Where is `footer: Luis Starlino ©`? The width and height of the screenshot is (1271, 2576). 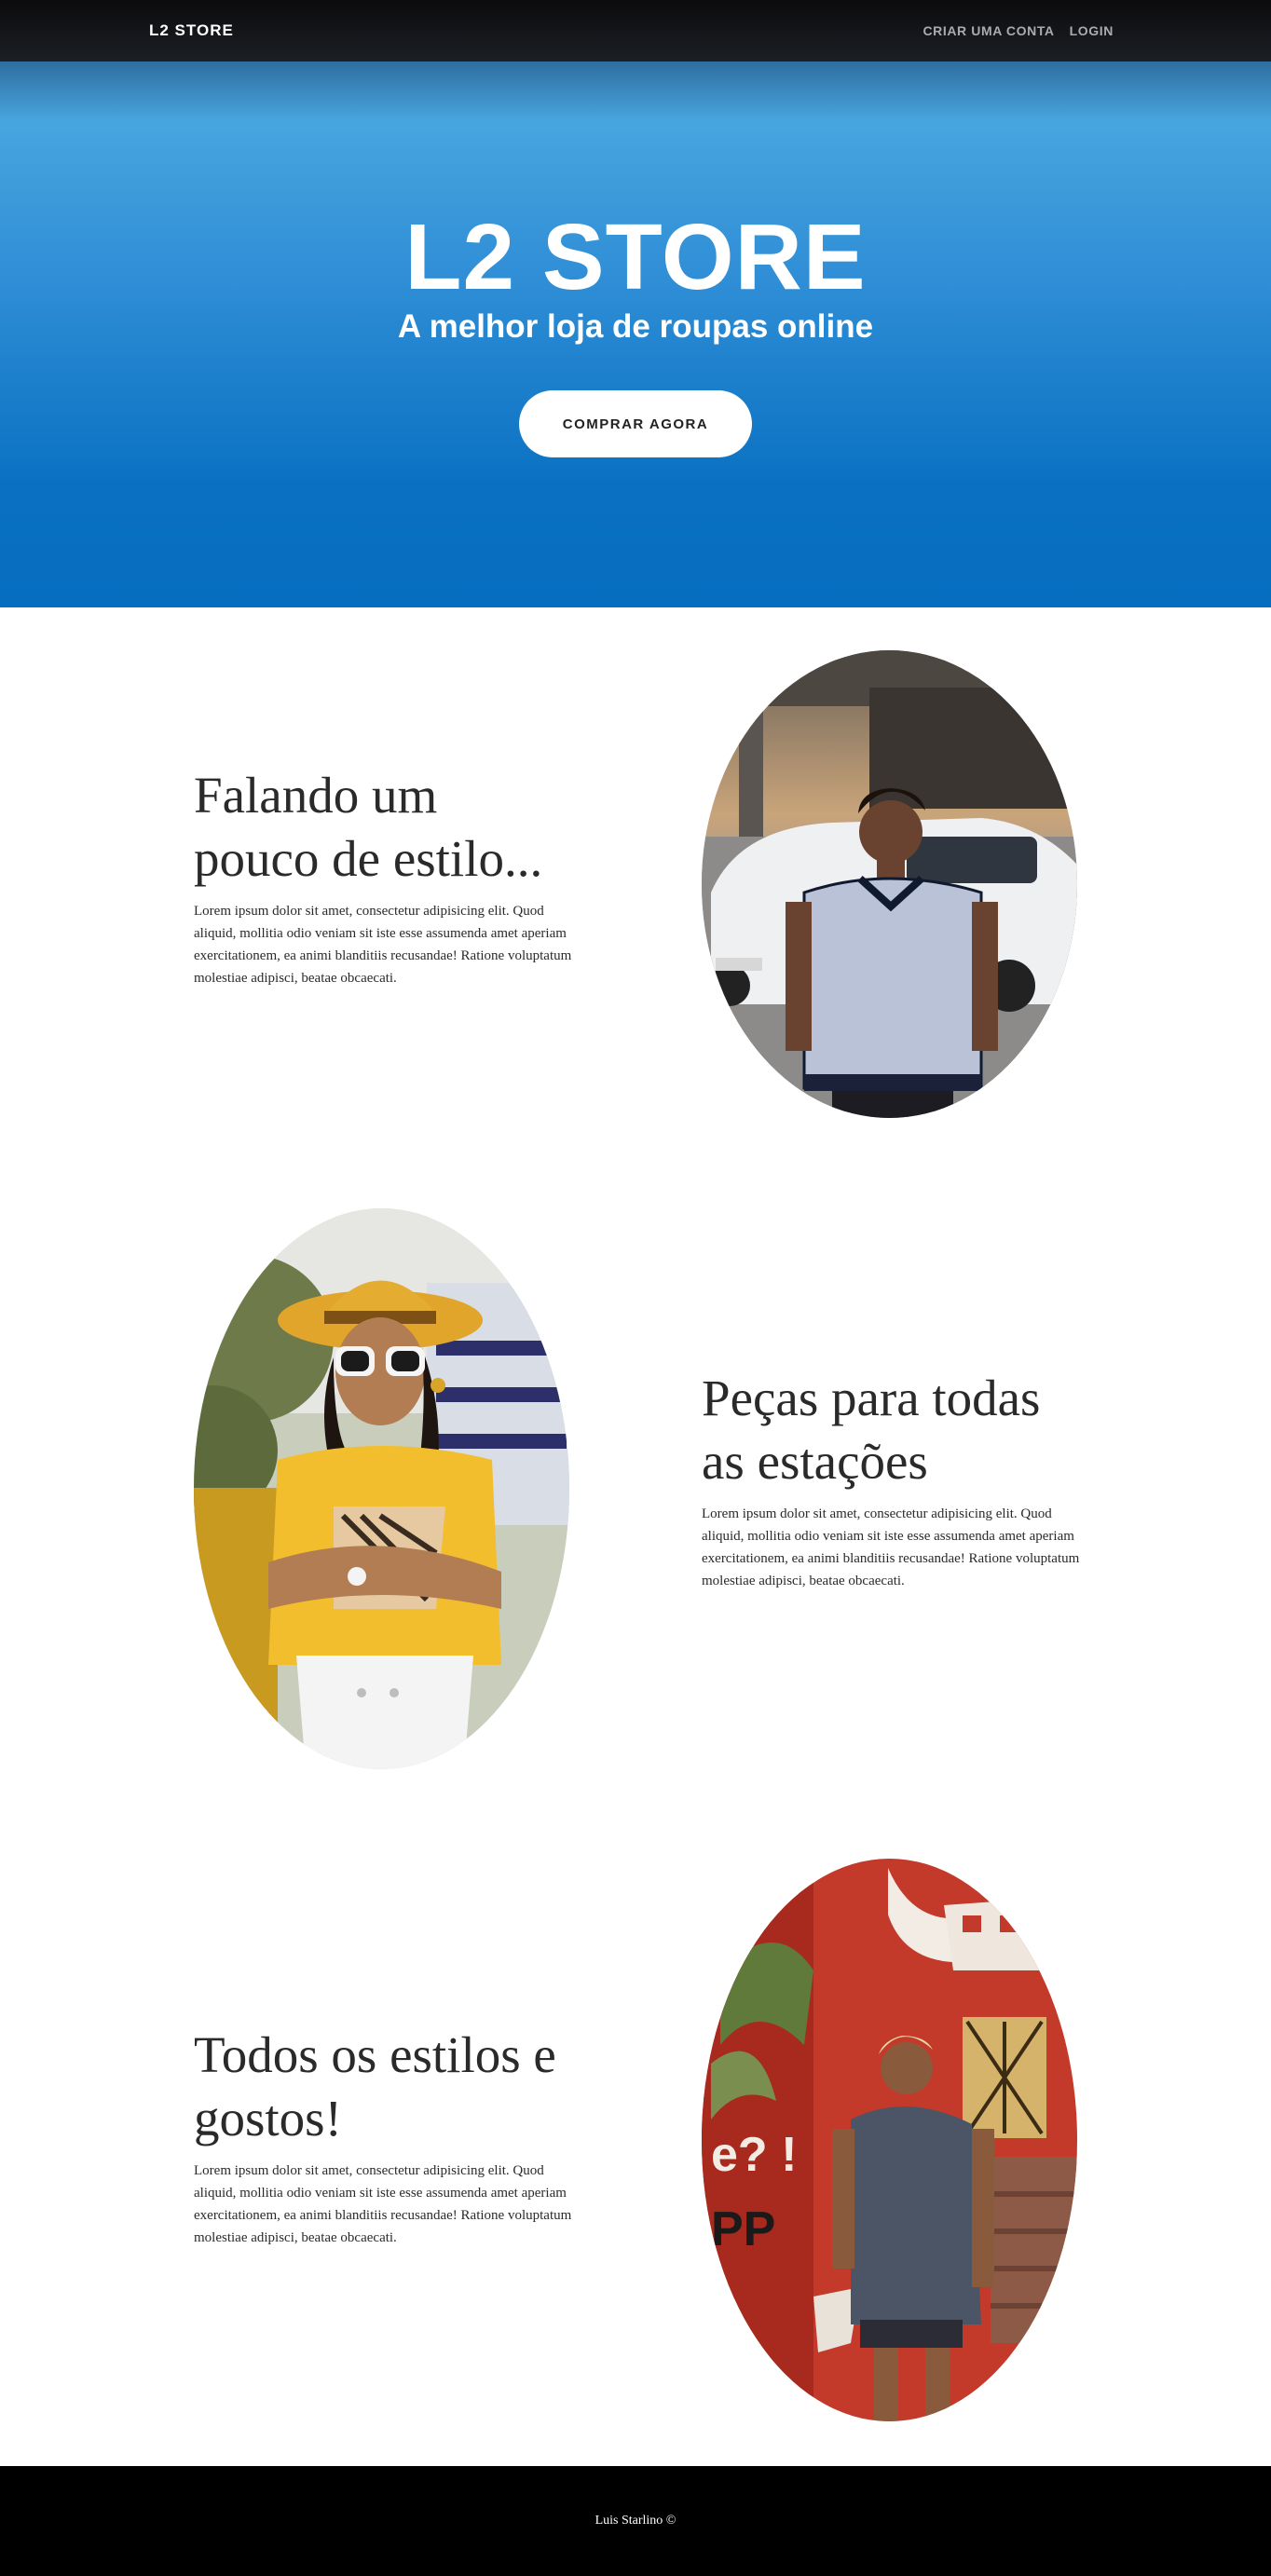
footer: Luis Starlino © is located at coordinates (635, 2521).